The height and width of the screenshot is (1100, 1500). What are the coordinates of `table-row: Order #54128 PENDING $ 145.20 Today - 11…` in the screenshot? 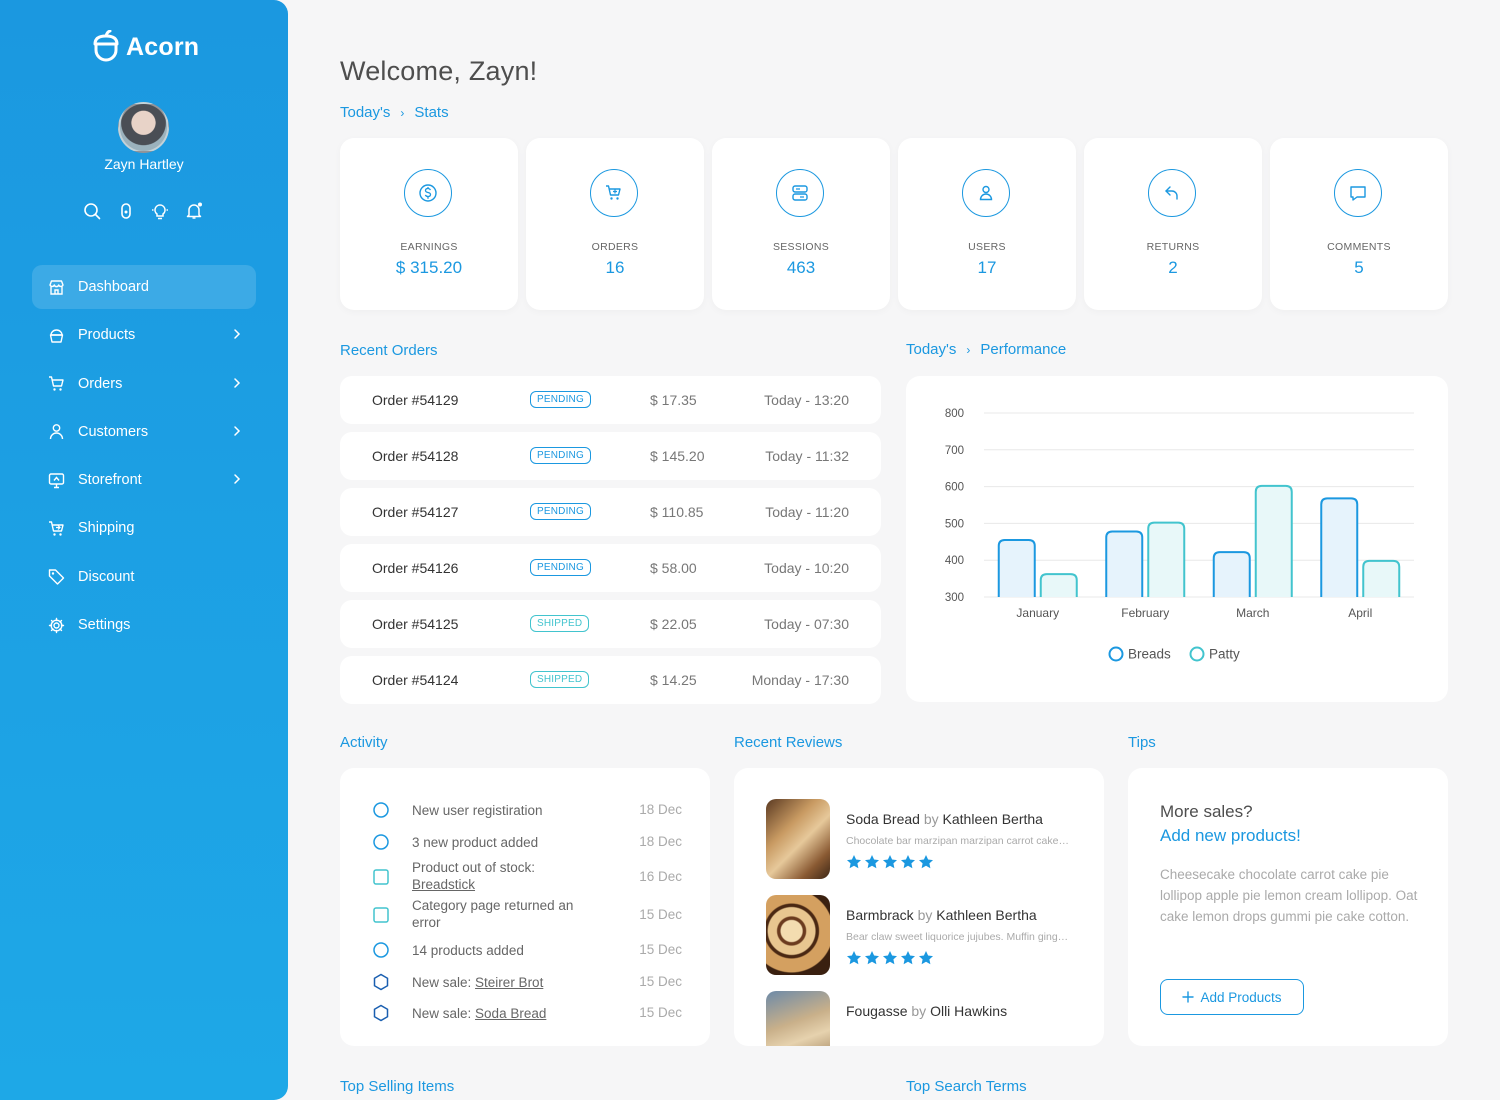 It's located at (610, 456).